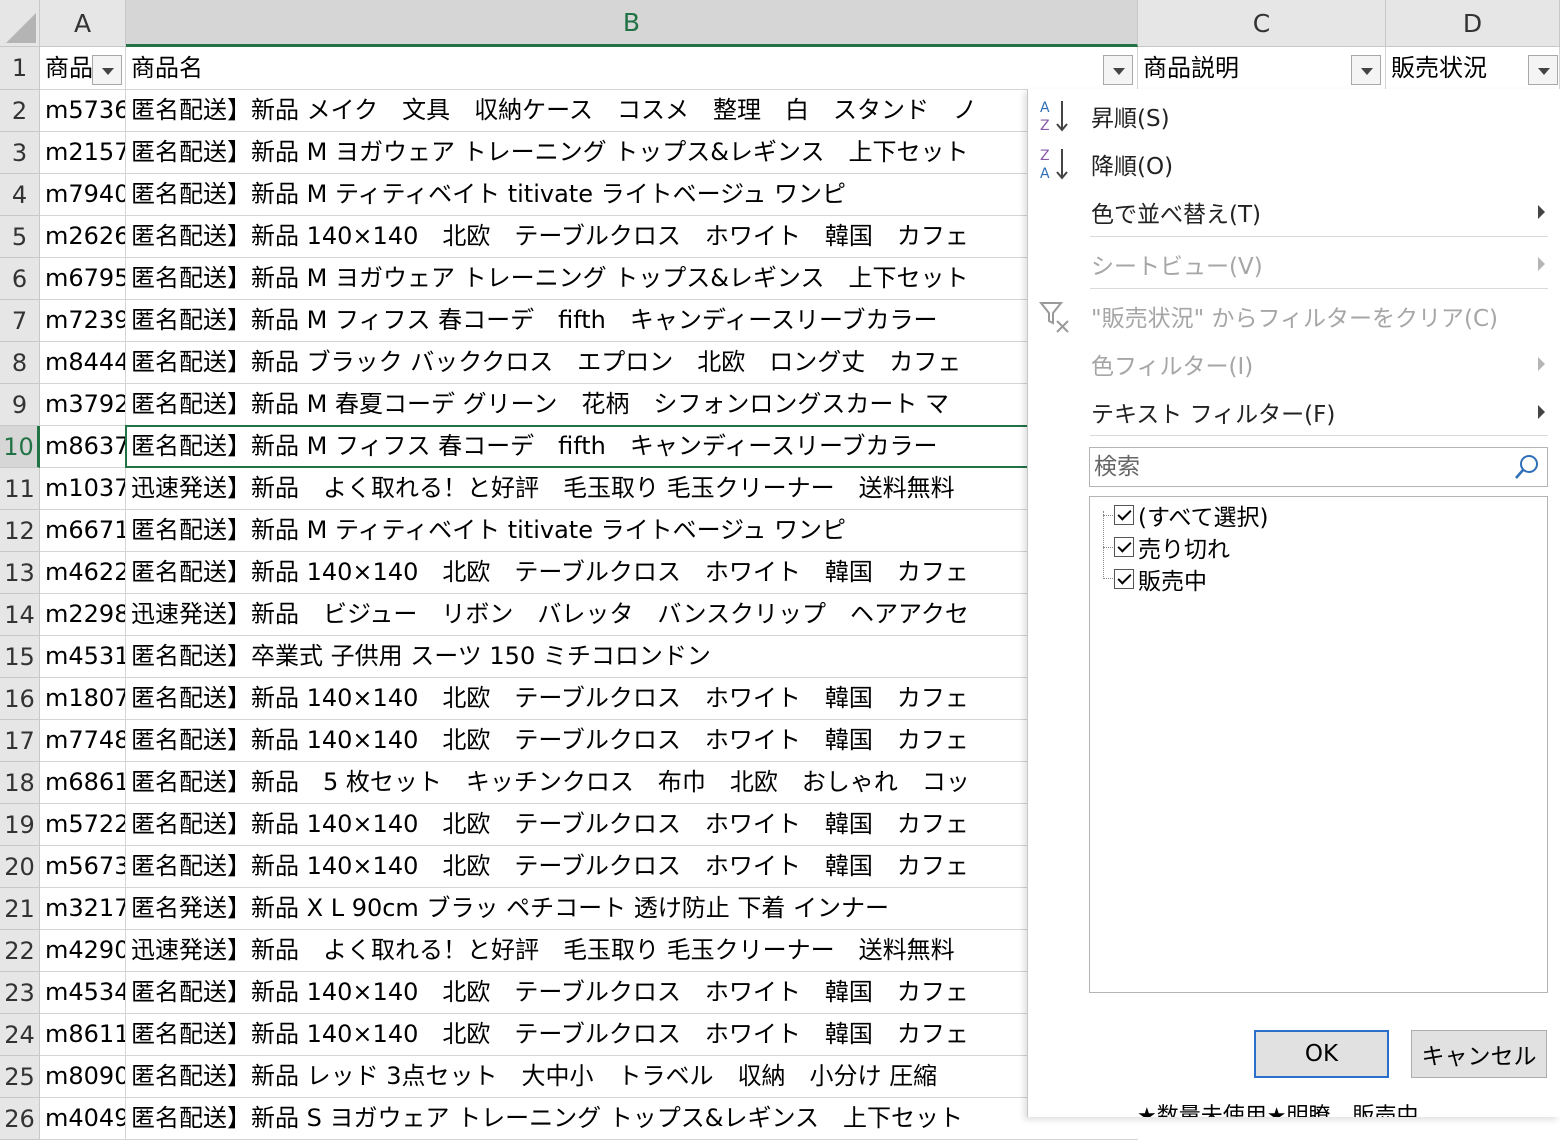 The width and height of the screenshot is (1560, 1140). What do you see at coordinates (632, 68) in the screenshot?
I see `header-cell-product-name: 商品名` at bounding box center [632, 68].